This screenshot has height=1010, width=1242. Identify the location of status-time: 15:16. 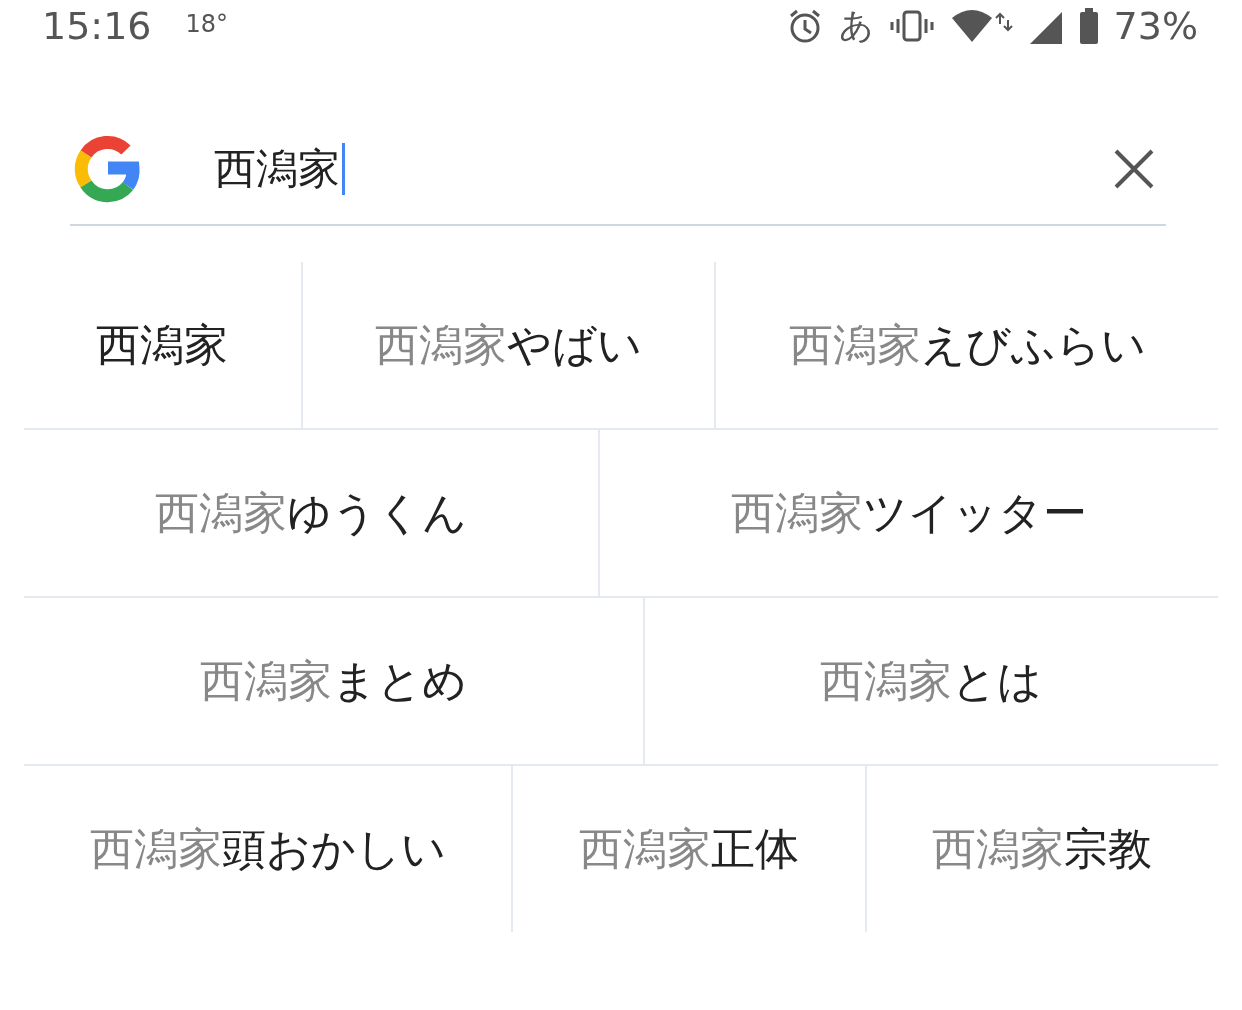
(97, 26).